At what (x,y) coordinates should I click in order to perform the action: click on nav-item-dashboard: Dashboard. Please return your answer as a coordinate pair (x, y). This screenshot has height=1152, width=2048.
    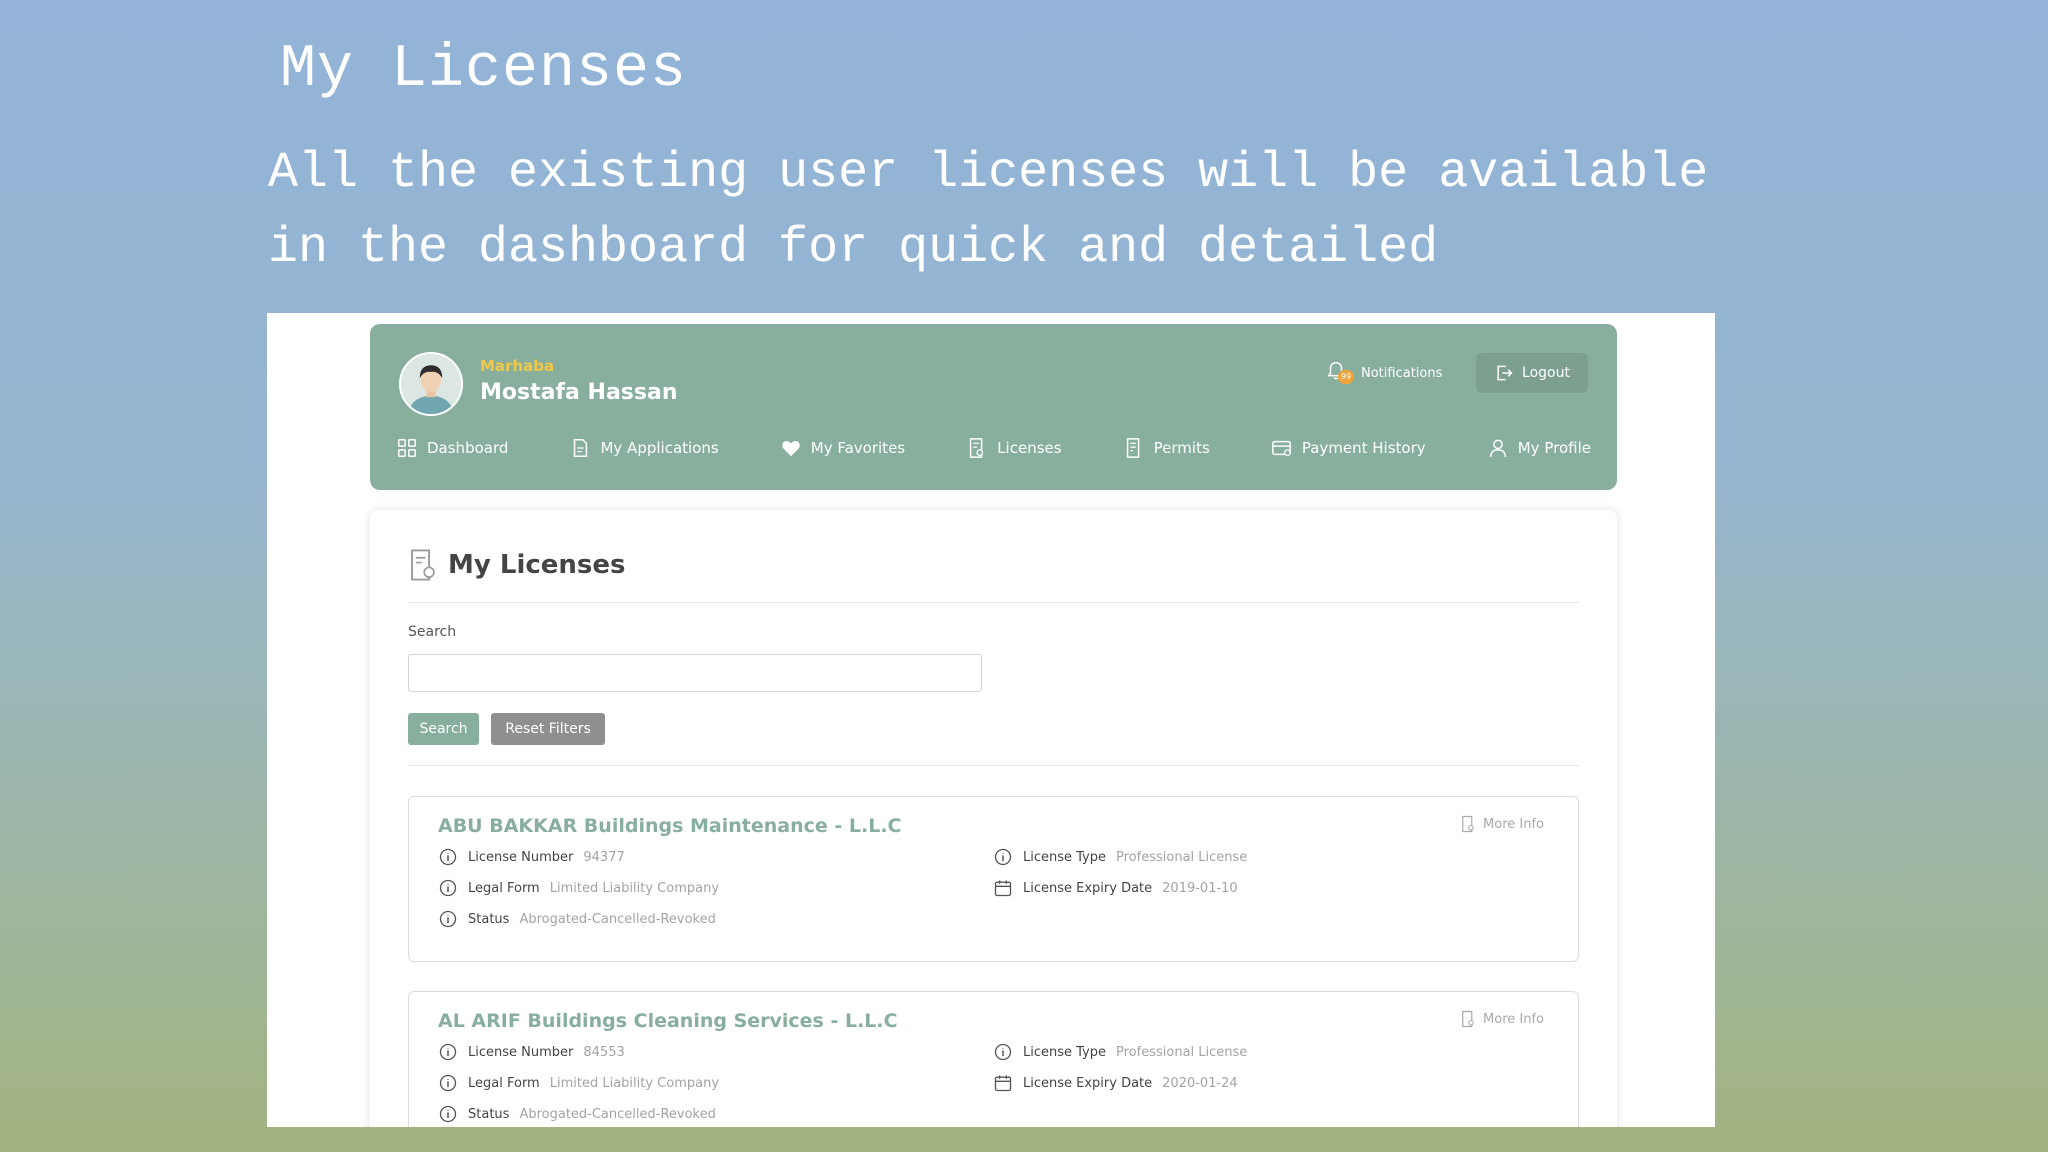
    Looking at the image, I should click on (452, 448).